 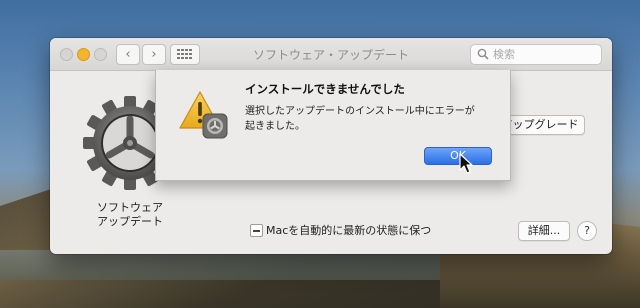 What do you see at coordinates (466, 163) in the screenshot?
I see `mouse-pointer-icon` at bounding box center [466, 163].